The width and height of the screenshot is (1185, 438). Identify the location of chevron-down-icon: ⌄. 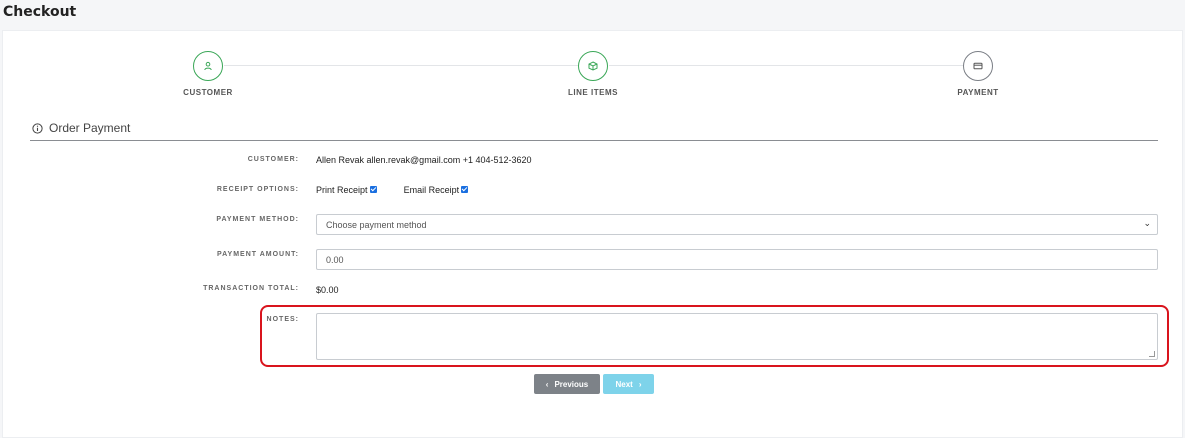
(1147, 223).